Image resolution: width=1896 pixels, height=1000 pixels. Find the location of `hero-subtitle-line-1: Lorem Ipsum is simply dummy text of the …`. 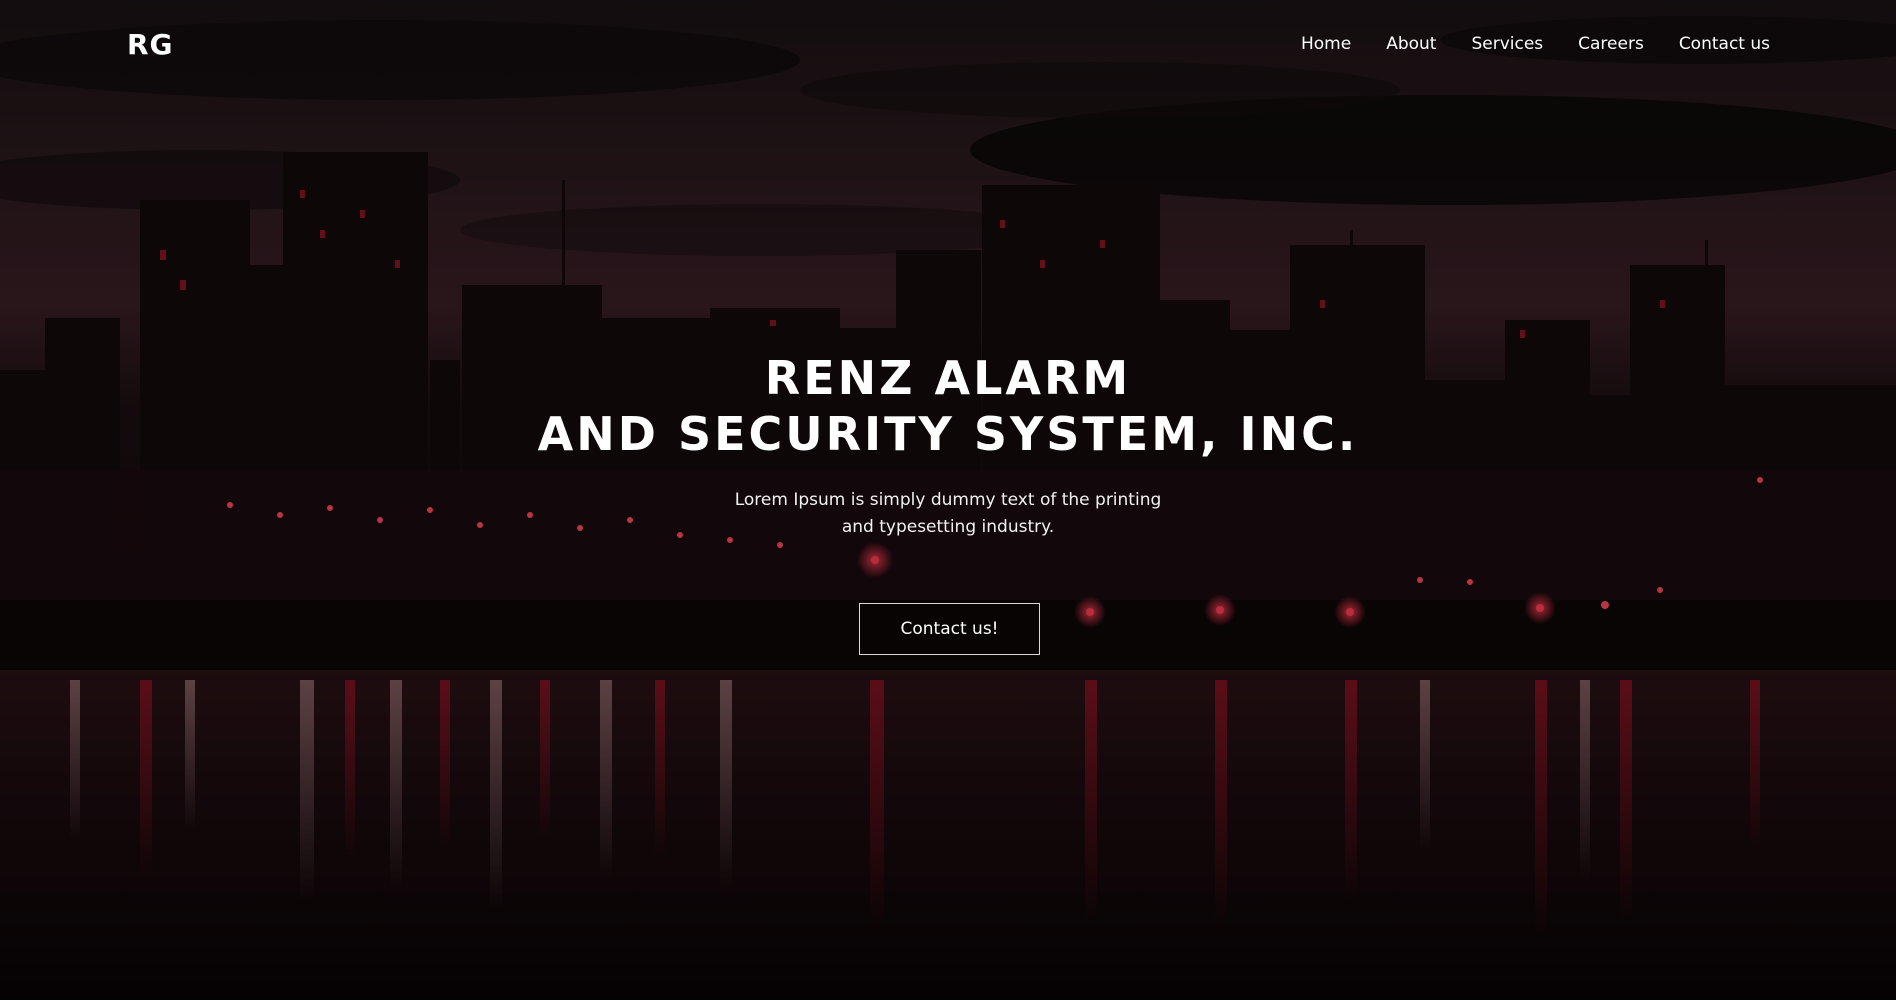

hero-subtitle-line-1: Lorem Ipsum is simply dummy text of the … is located at coordinates (948, 500).